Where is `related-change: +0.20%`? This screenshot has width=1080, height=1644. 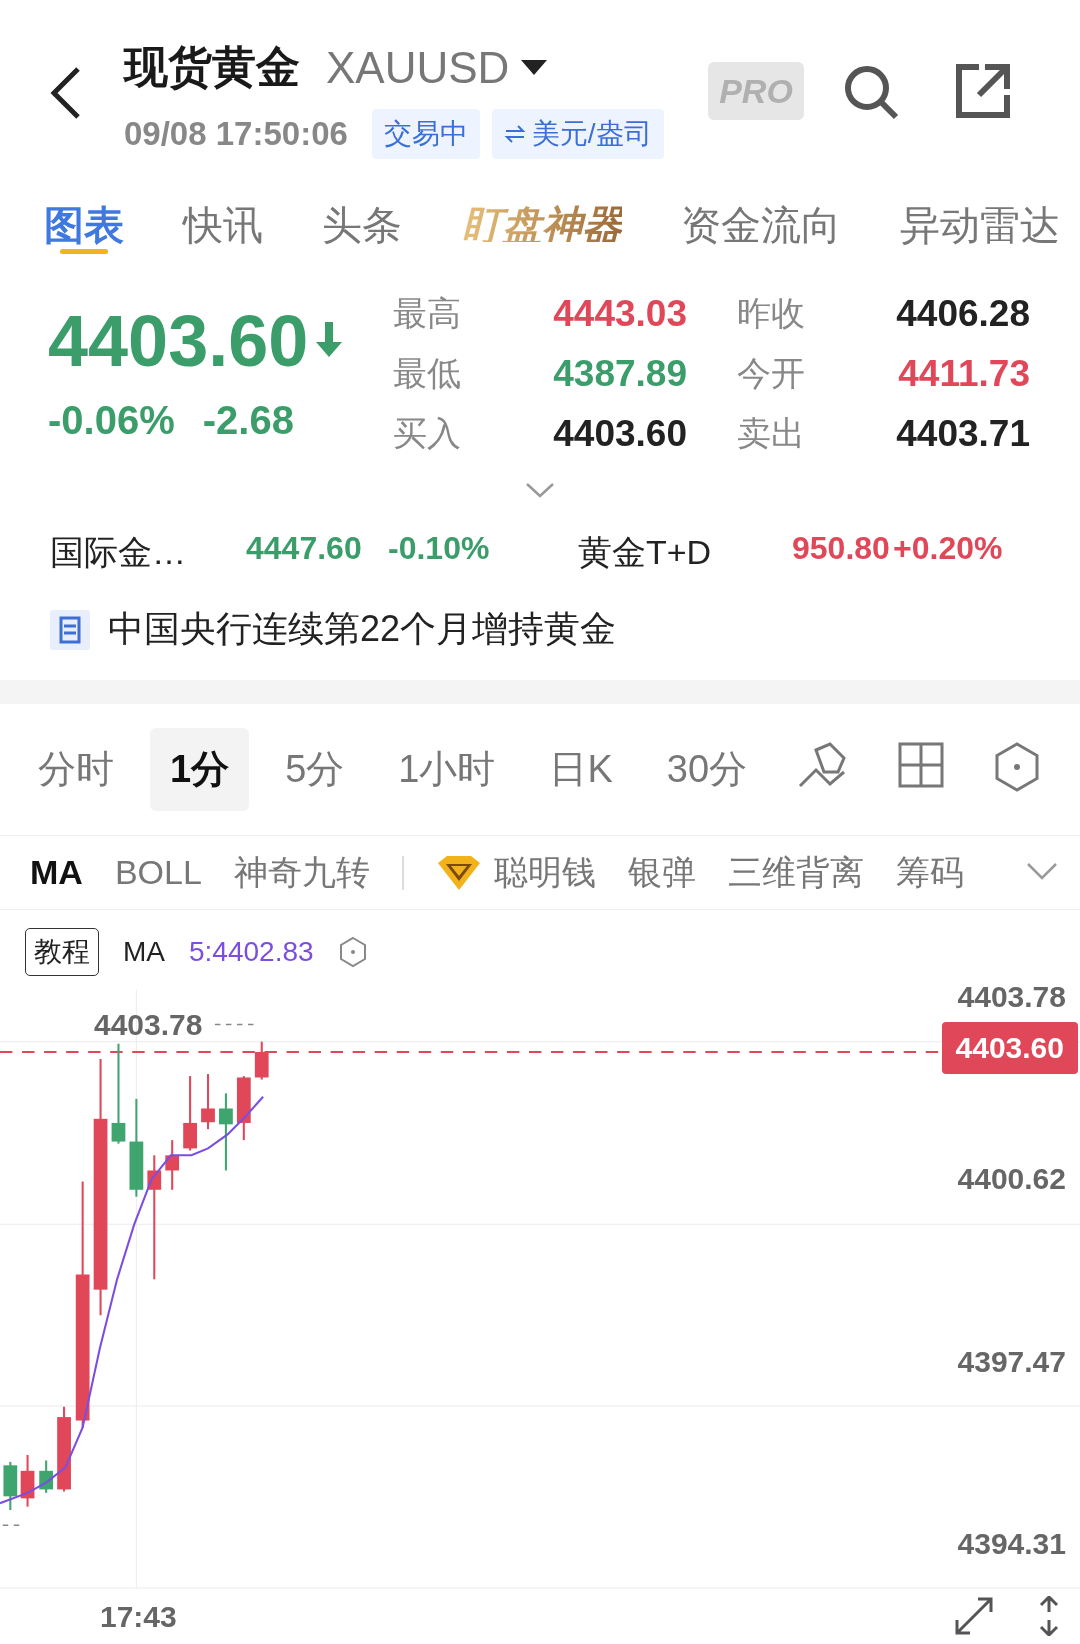
related-change: +0.20% is located at coordinates (948, 548).